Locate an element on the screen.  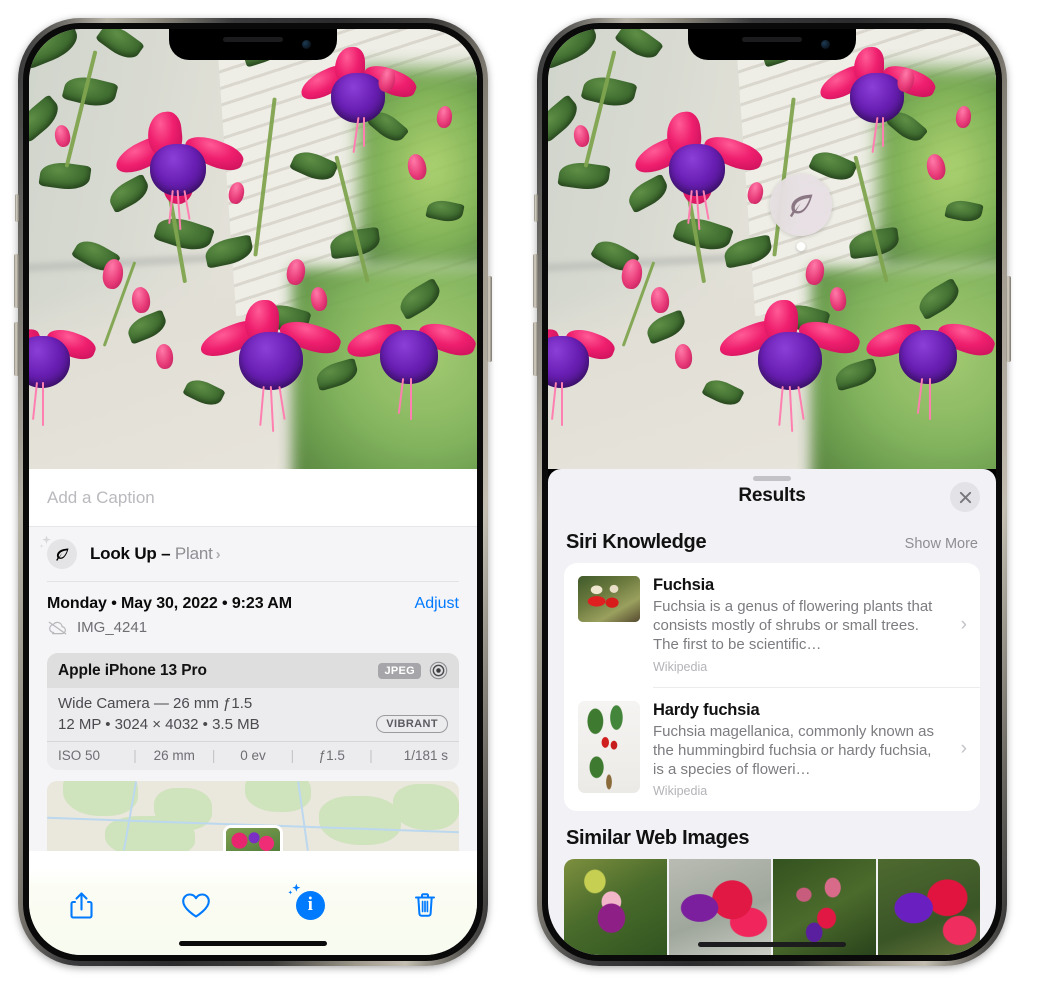
siri-knowledge-header: Siri Knowledge Show More is located at coordinates (772, 543).